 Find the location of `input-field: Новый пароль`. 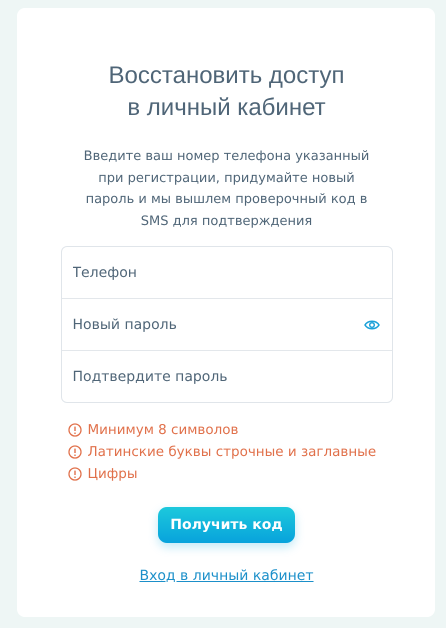

input-field: Новый пароль is located at coordinates (218, 324).